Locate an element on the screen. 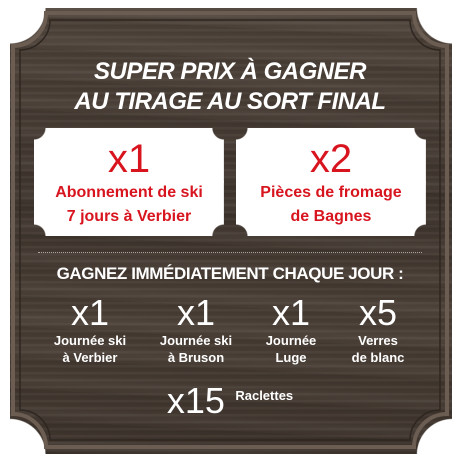 This screenshot has height=460, width=460. grand-prize-quantity: x2 is located at coordinates (331, 159).